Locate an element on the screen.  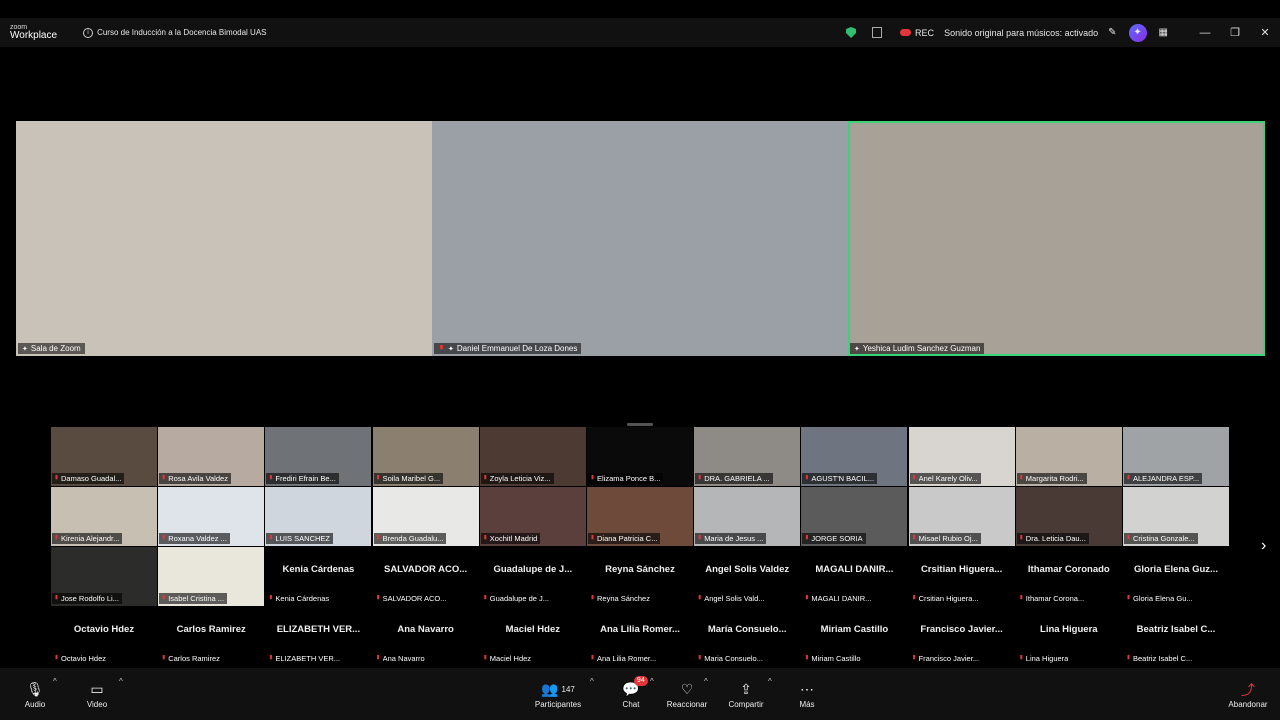
participants-options-caret: ^ is located at coordinates (592, 681).